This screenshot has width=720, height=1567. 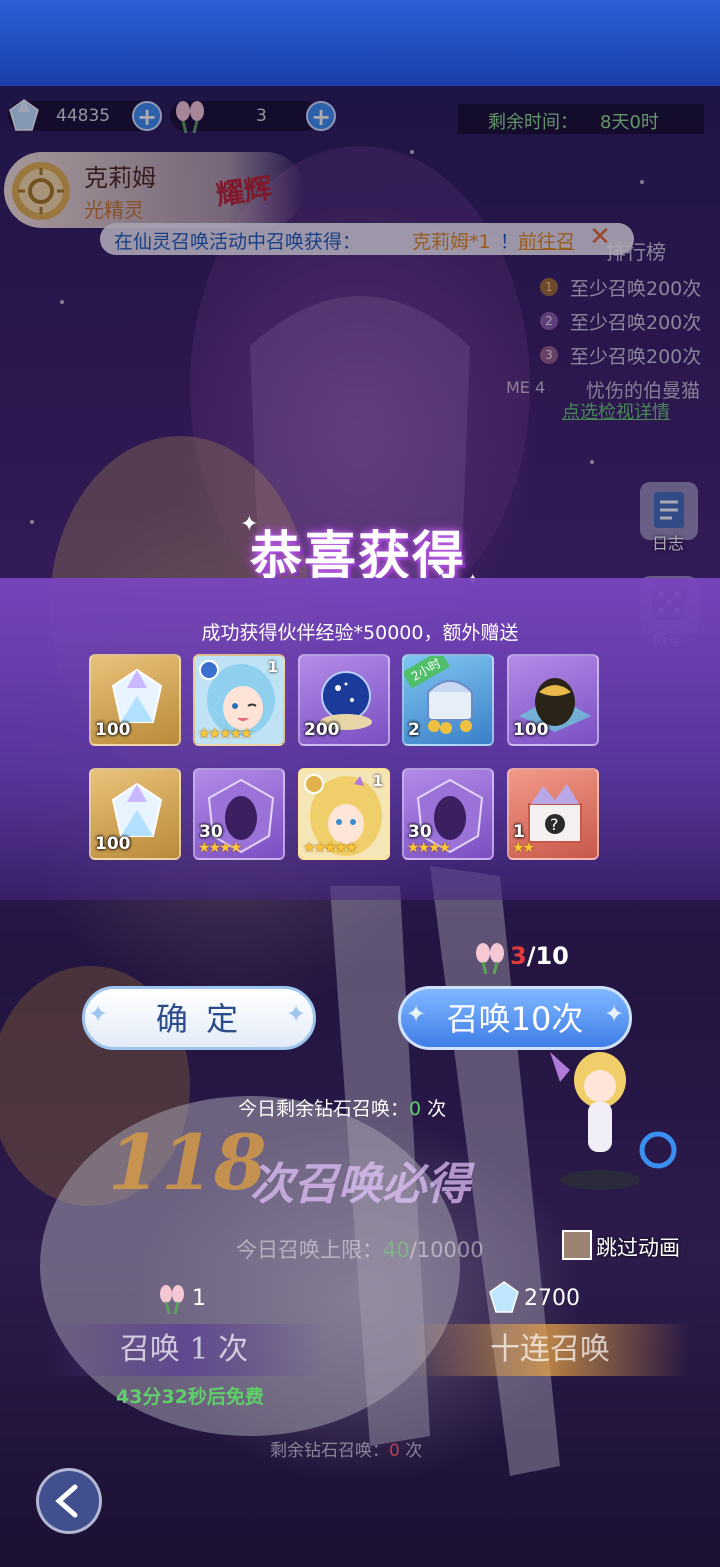 What do you see at coordinates (199, 1018) in the screenshot?
I see `confirm-button: 确 定` at bounding box center [199, 1018].